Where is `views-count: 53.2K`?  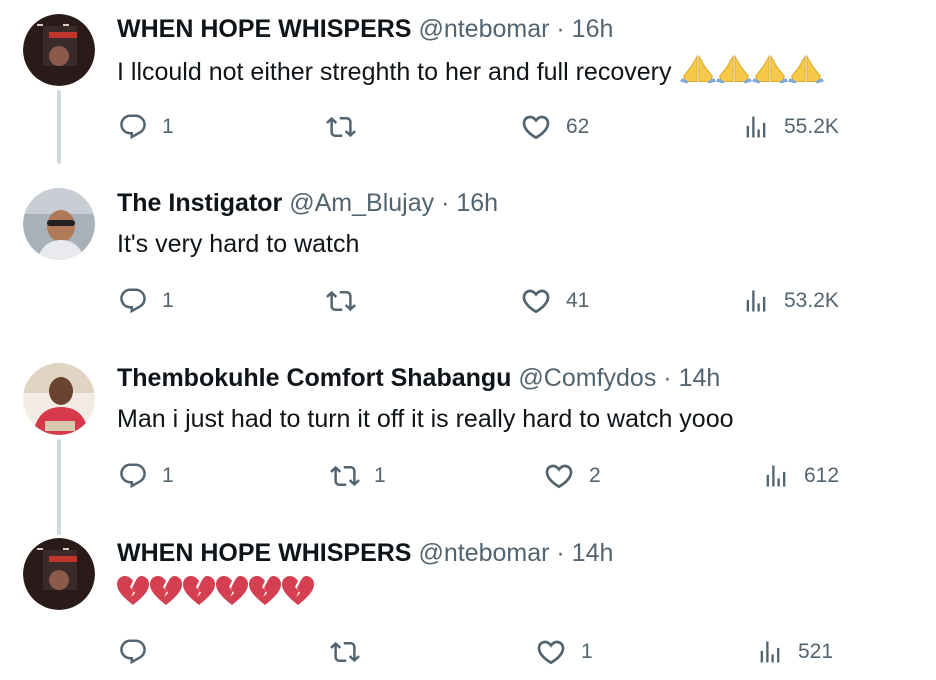
views-count: 53.2K is located at coordinates (811, 300).